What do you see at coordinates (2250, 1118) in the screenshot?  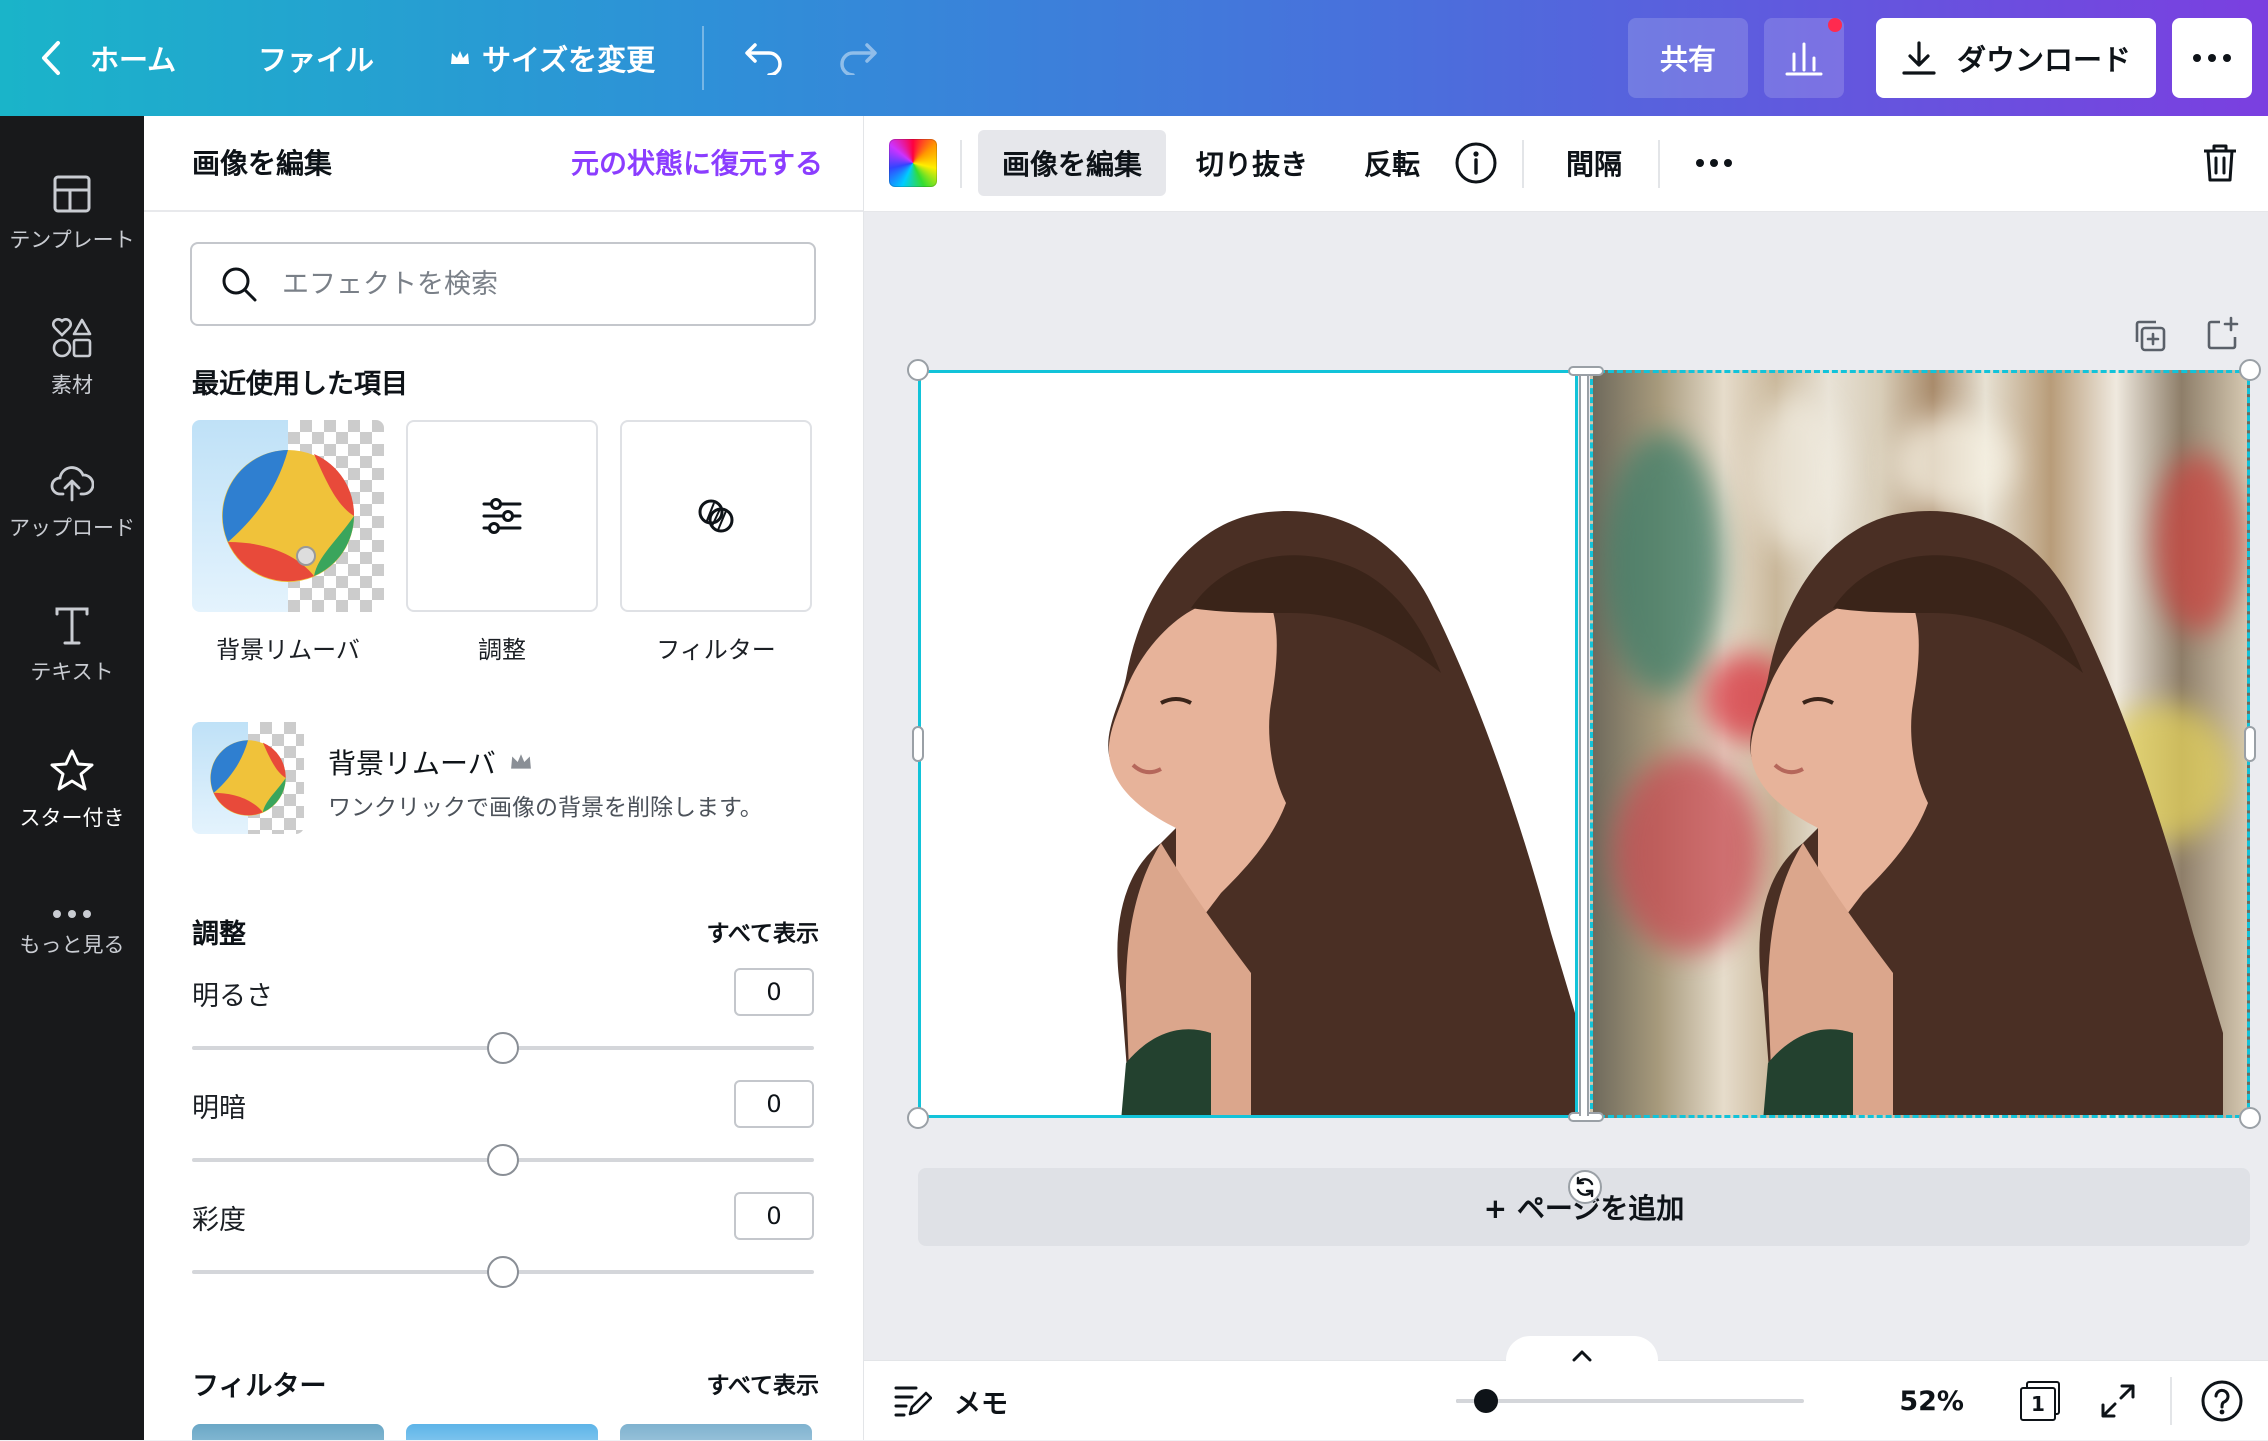 I see `resize-handle-bottom-right` at bounding box center [2250, 1118].